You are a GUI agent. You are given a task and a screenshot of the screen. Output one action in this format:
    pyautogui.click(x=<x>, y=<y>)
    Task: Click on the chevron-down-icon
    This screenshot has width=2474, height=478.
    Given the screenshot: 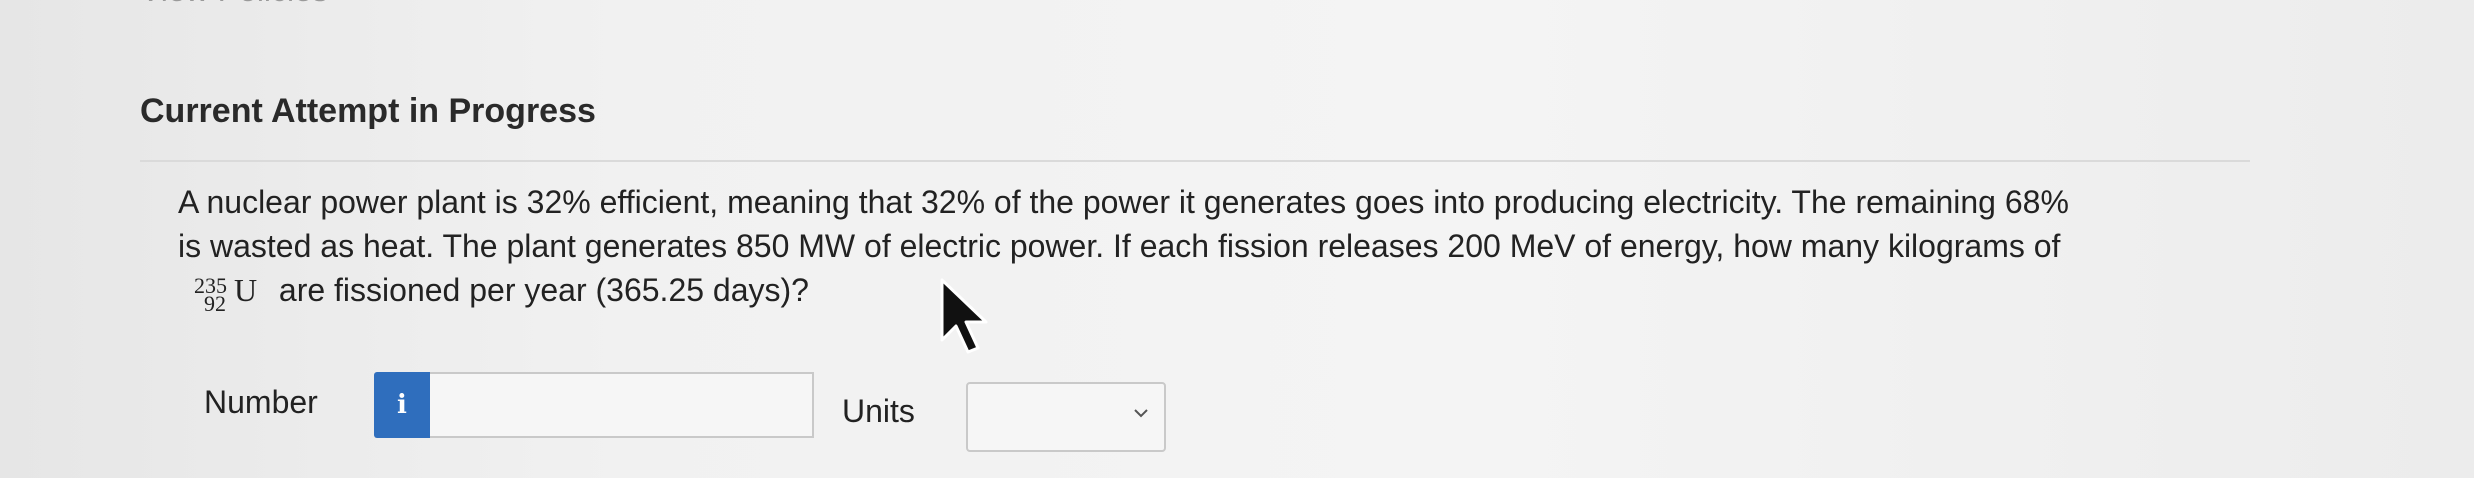 What is the action you would take?
    pyautogui.click(x=1141, y=413)
    